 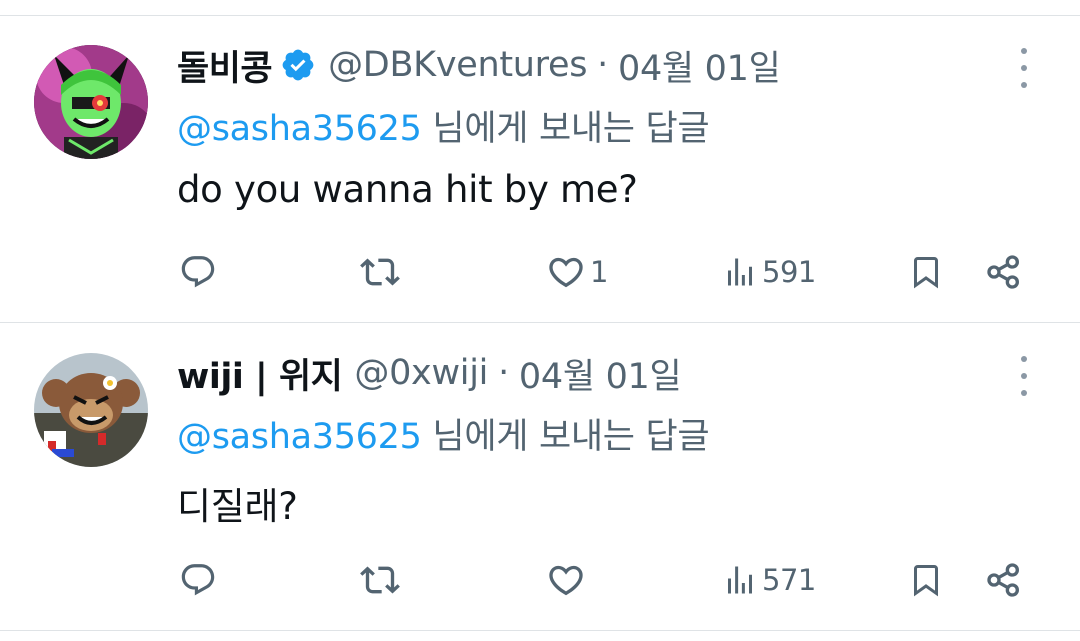 What do you see at coordinates (457, 65) in the screenshot?
I see `handle: @DBKventures` at bounding box center [457, 65].